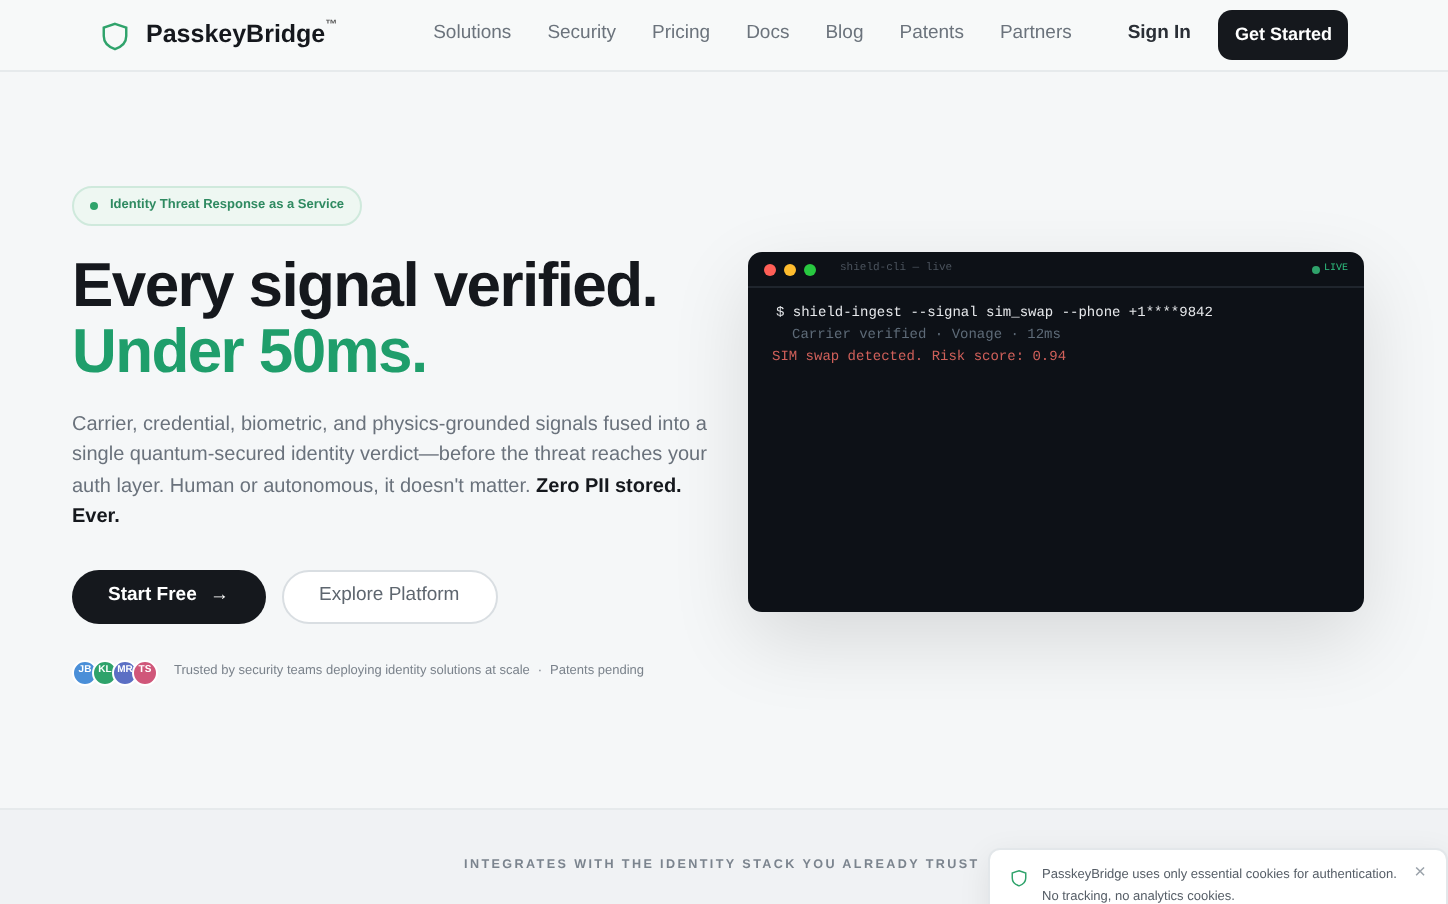 This screenshot has height=904, width=1448. What do you see at coordinates (1283, 35) in the screenshot?
I see `get-started-button: Get Started` at bounding box center [1283, 35].